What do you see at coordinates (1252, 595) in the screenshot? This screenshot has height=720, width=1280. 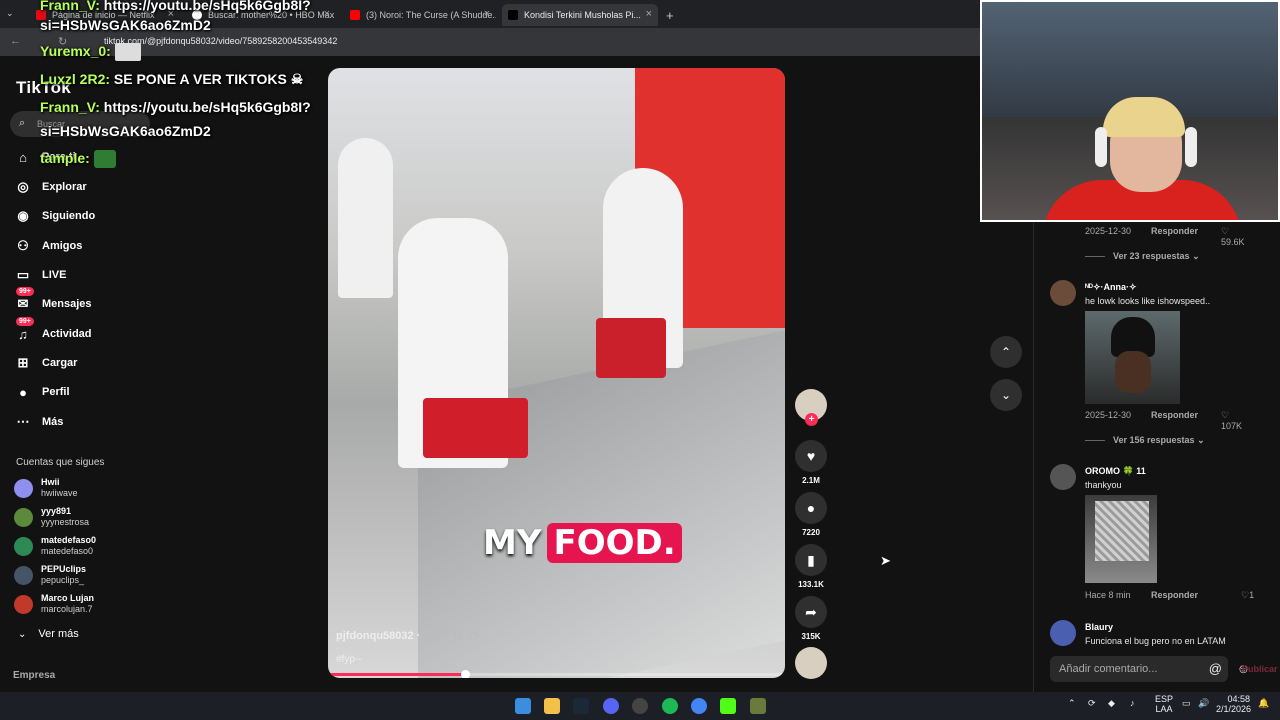 I see `like-count: 1` at bounding box center [1252, 595].